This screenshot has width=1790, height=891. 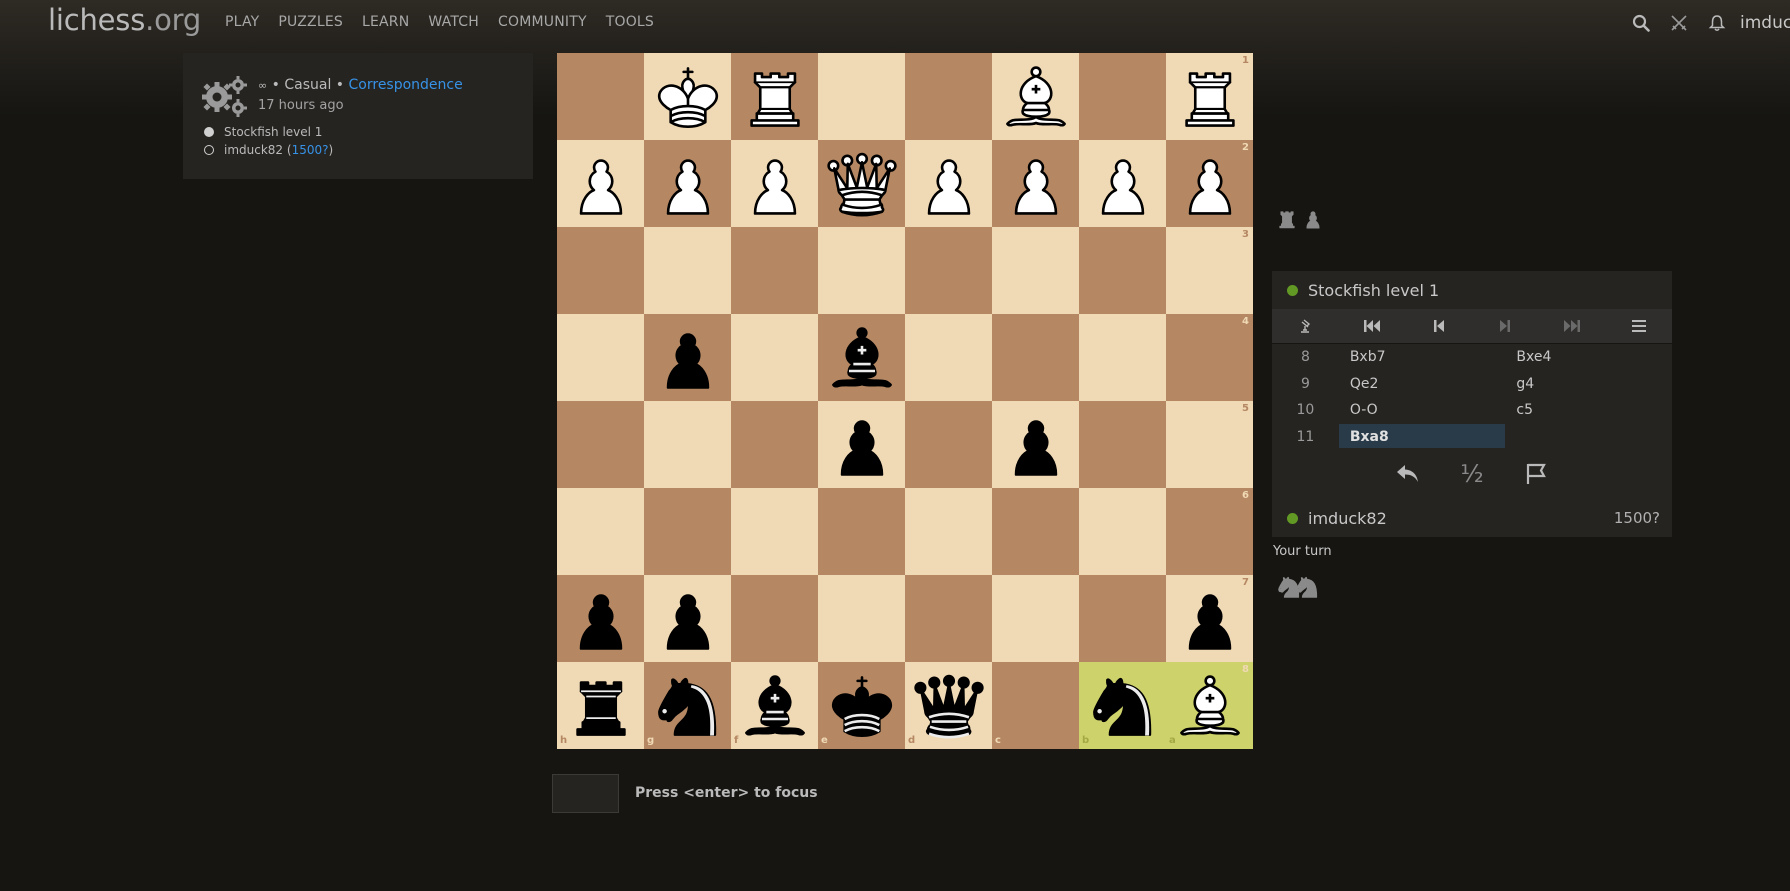 I want to click on nav-community: COMMUNITY, so click(x=542, y=22).